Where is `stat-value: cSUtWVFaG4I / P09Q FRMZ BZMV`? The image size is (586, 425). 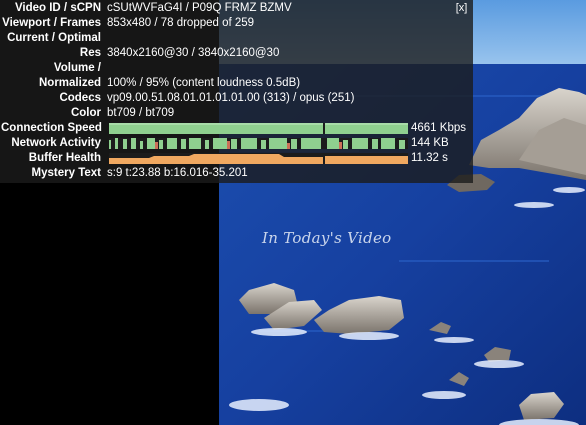
stat-value: cSUtWVFaG4I / P09Q FRMZ BZMV is located at coordinates (199, 8).